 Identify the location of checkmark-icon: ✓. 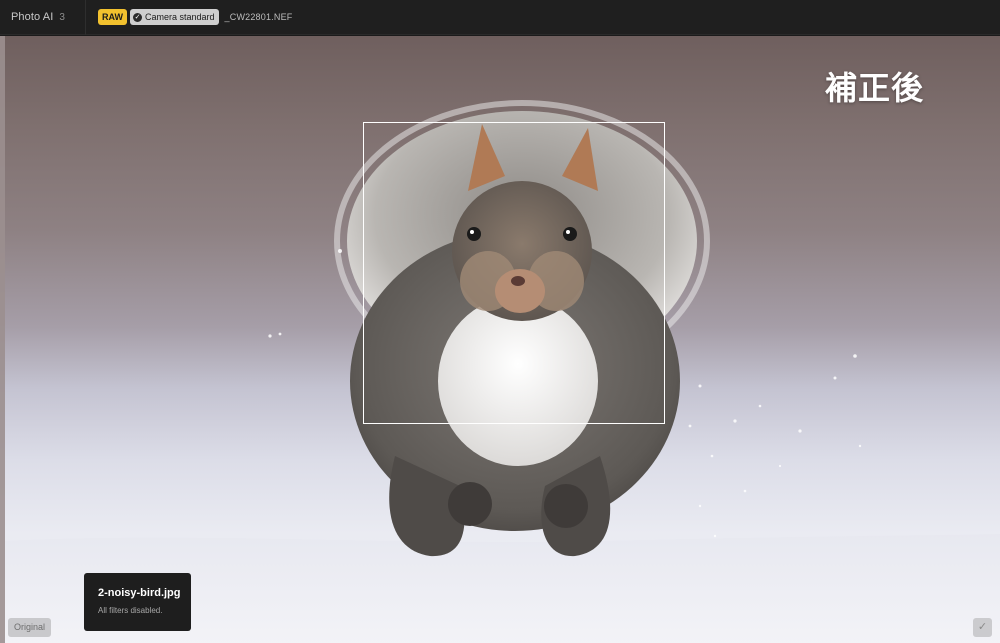
(982, 627).